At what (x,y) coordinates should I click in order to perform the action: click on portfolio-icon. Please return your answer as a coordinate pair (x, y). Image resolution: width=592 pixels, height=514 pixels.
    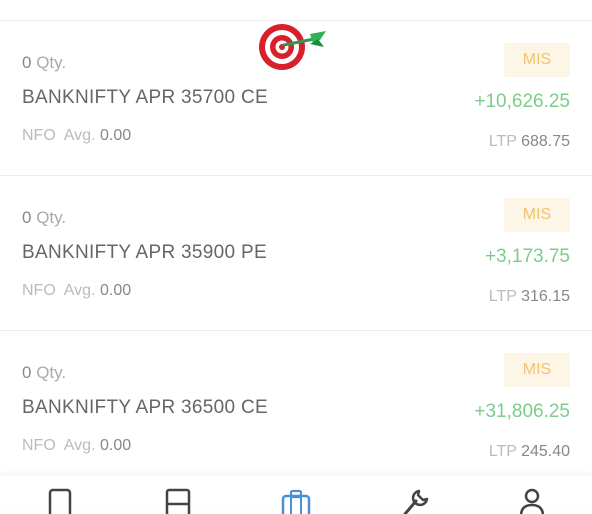
    Looking at the image, I should click on (296, 501).